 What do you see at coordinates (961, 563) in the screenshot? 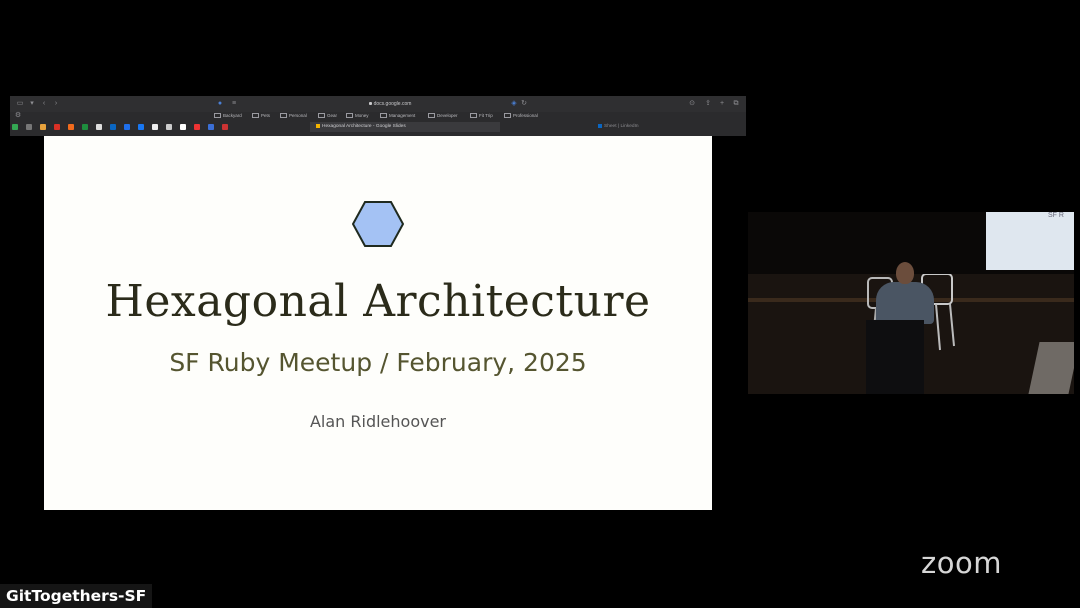
I see `zoom-logo: zoom` at bounding box center [961, 563].